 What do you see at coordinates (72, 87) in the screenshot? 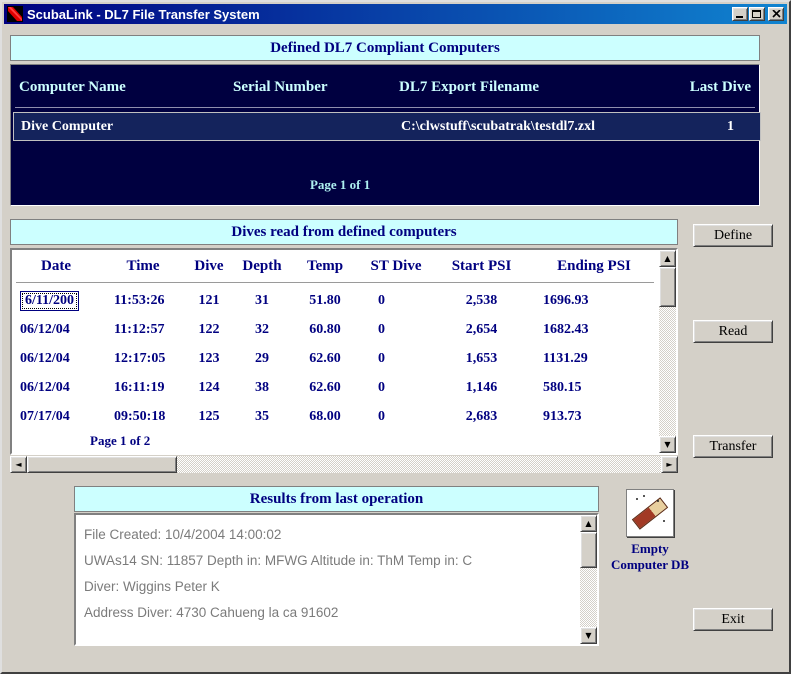
I see `column-computer-name: Computer Name` at bounding box center [72, 87].